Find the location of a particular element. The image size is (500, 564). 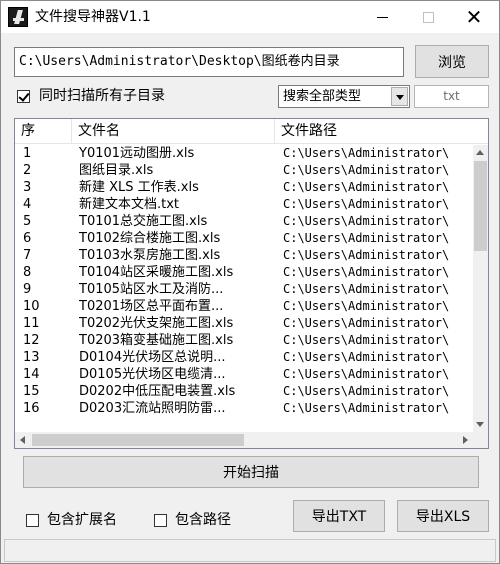

minimize-icon is located at coordinates (382, 17).